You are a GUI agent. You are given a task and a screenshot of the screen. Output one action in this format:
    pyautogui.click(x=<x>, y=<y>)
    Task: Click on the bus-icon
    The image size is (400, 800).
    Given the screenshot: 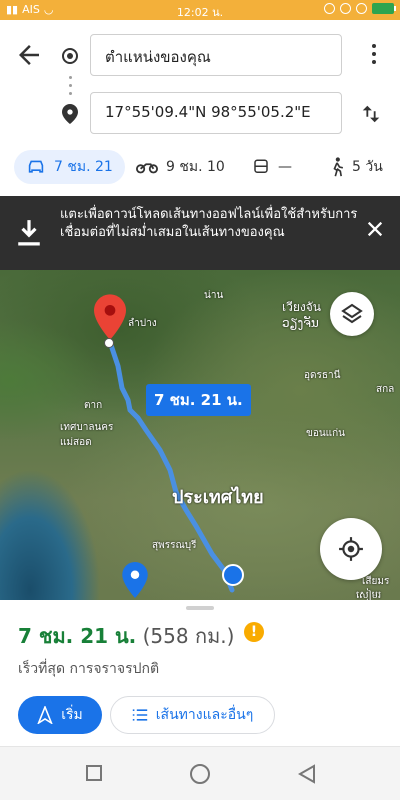 What is the action you would take?
    pyautogui.click(x=261, y=166)
    